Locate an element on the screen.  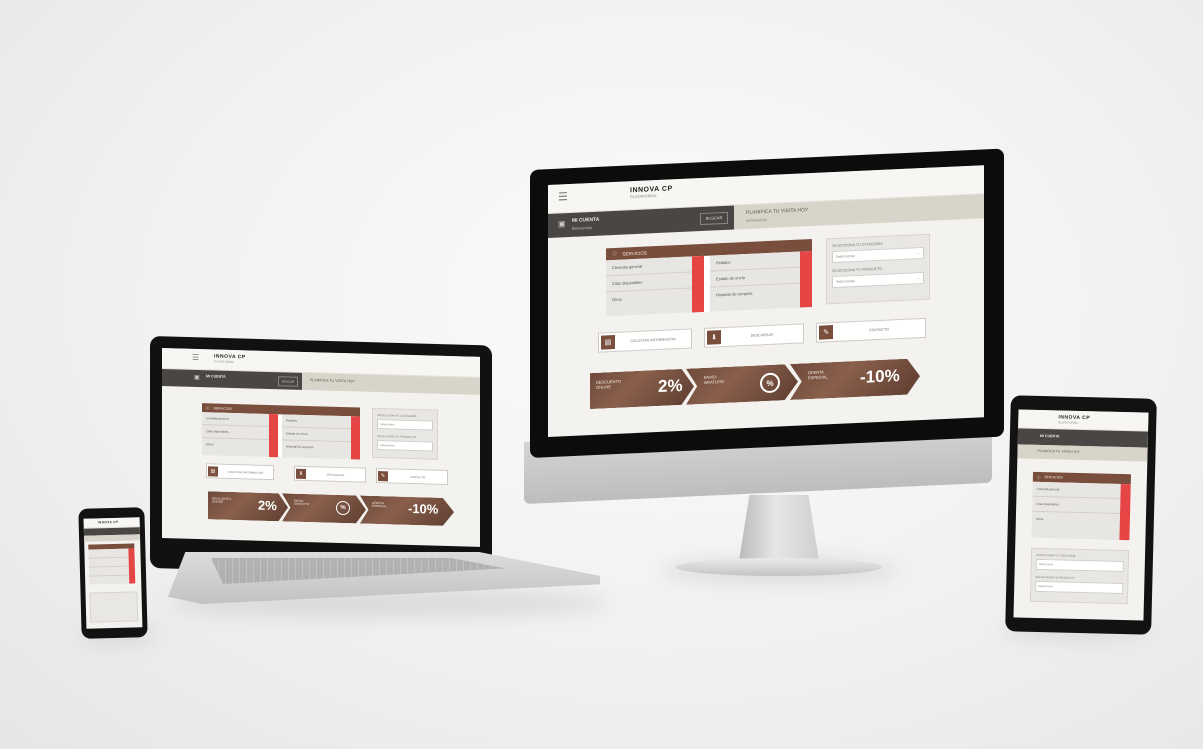
site-logo: INNOVA CP is located at coordinates (108, 522).